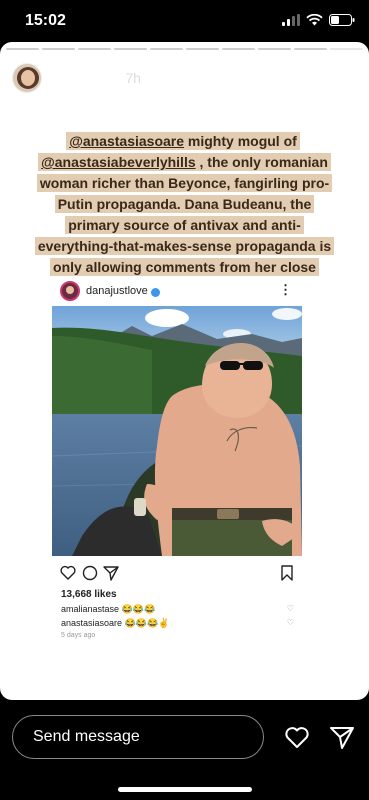 The image size is (369, 800). I want to click on post-header: danajustlove ⋮, so click(177, 291).